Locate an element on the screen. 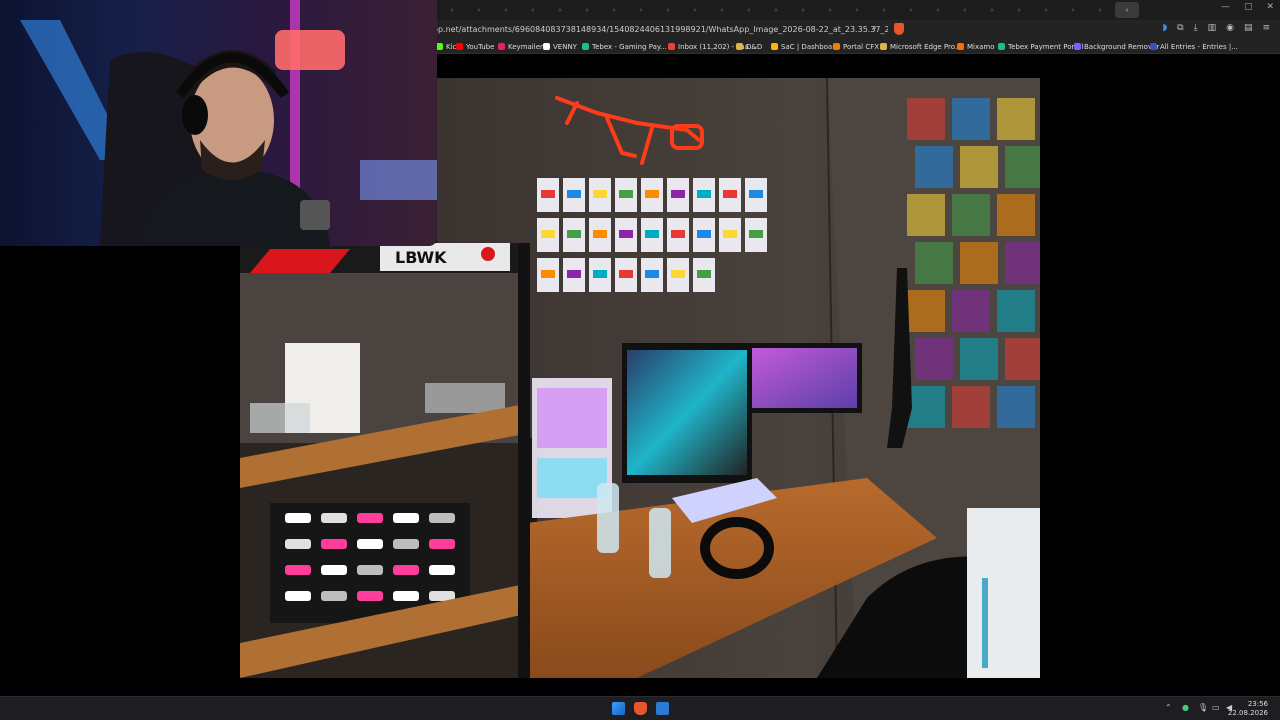  wallet-icon: ▤ is located at coordinates (1248, 28).